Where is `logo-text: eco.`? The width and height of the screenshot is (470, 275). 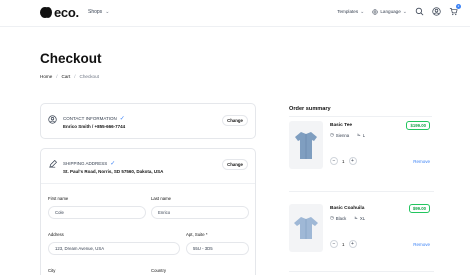 logo-text: eco. is located at coordinates (66, 12).